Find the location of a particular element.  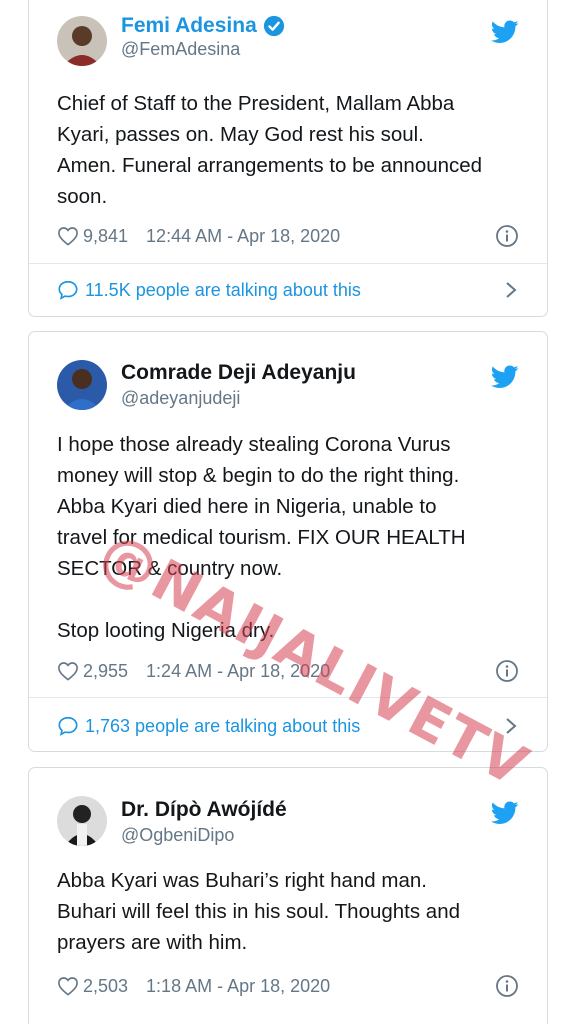

like-count: 2,955 is located at coordinates (105, 671).